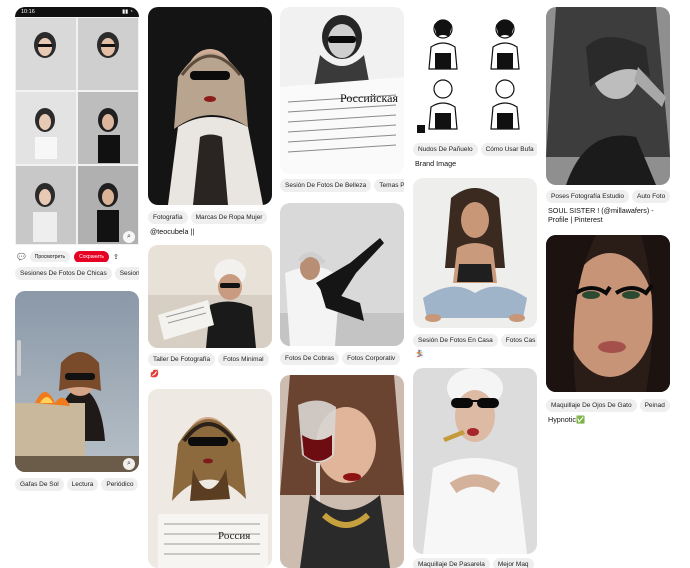 This screenshot has height=568, width=690. What do you see at coordinates (475, 461) in the screenshot?
I see `pin-image-towel-lipstick` at bounding box center [475, 461].